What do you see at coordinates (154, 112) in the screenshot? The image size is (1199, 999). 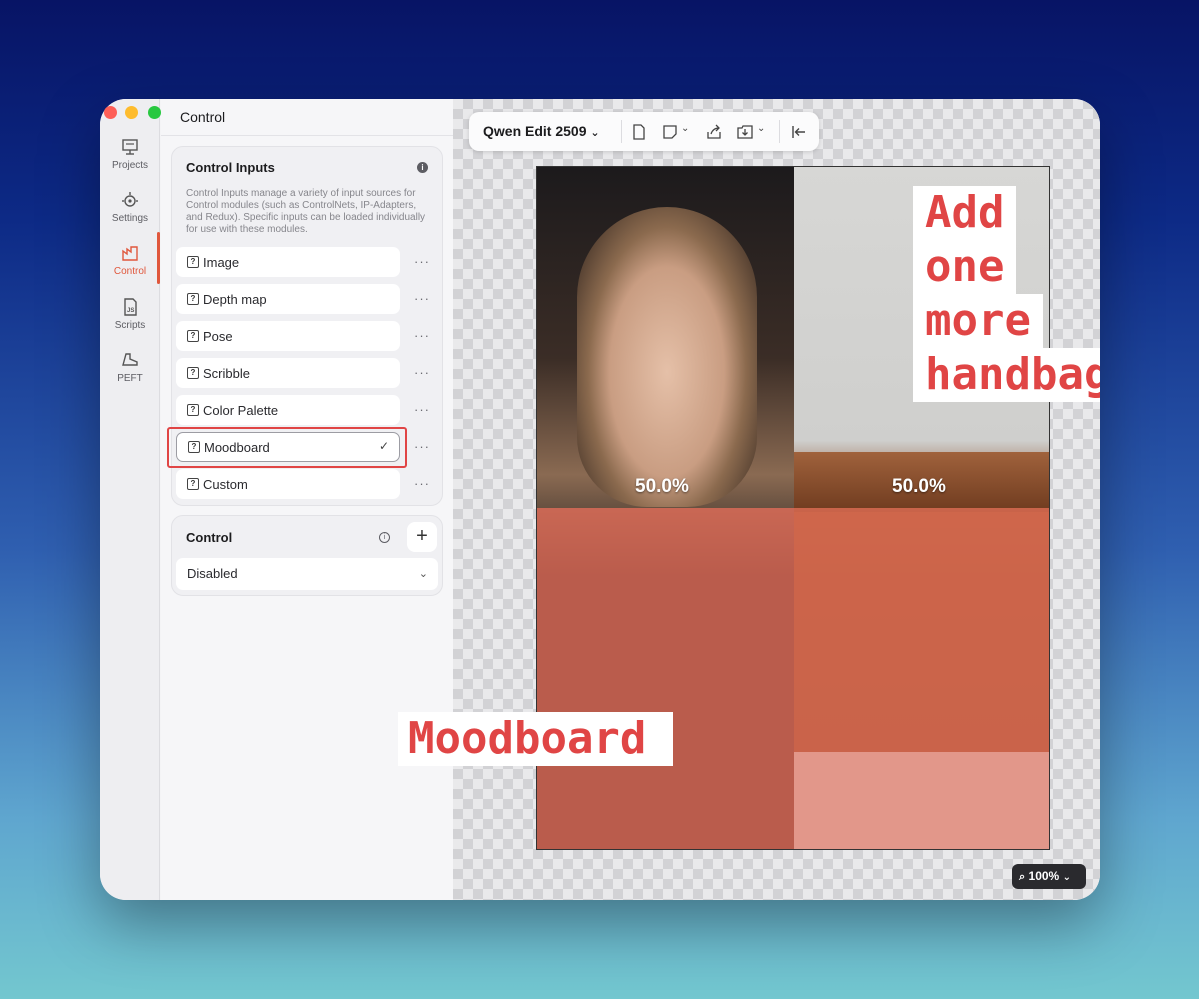 I see `zoom-window-button` at bounding box center [154, 112].